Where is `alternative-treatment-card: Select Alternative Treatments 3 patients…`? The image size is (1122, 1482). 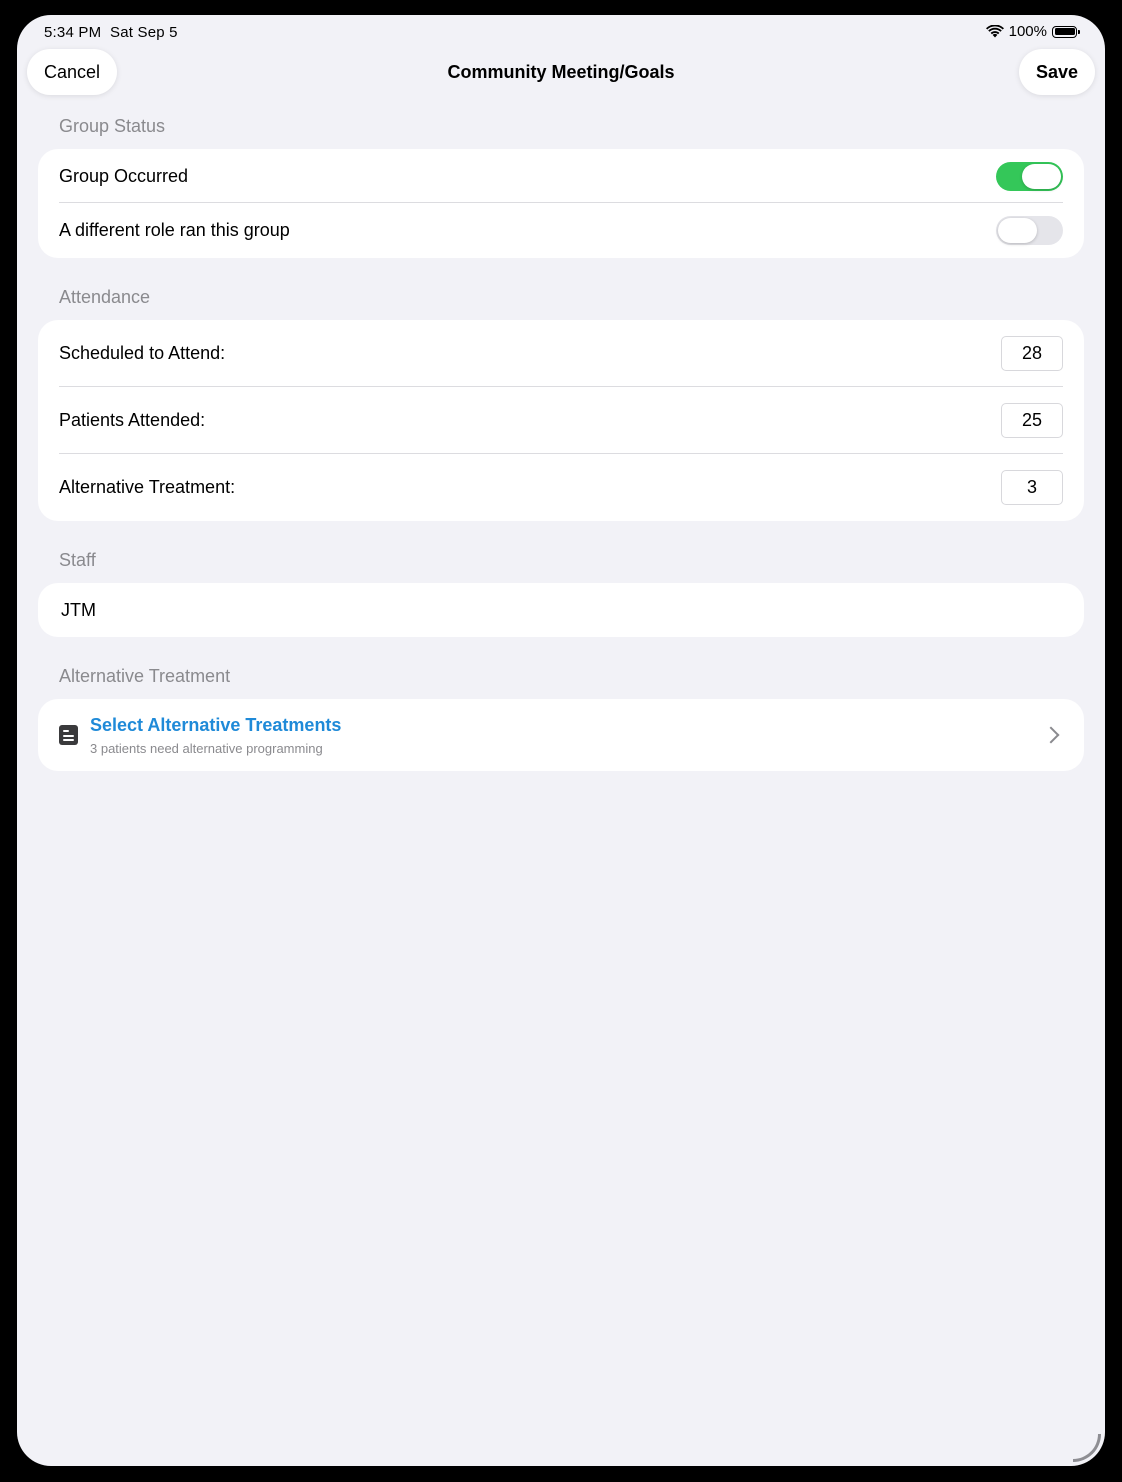 alternative-treatment-card: Select Alternative Treatments 3 patients… is located at coordinates (561, 735).